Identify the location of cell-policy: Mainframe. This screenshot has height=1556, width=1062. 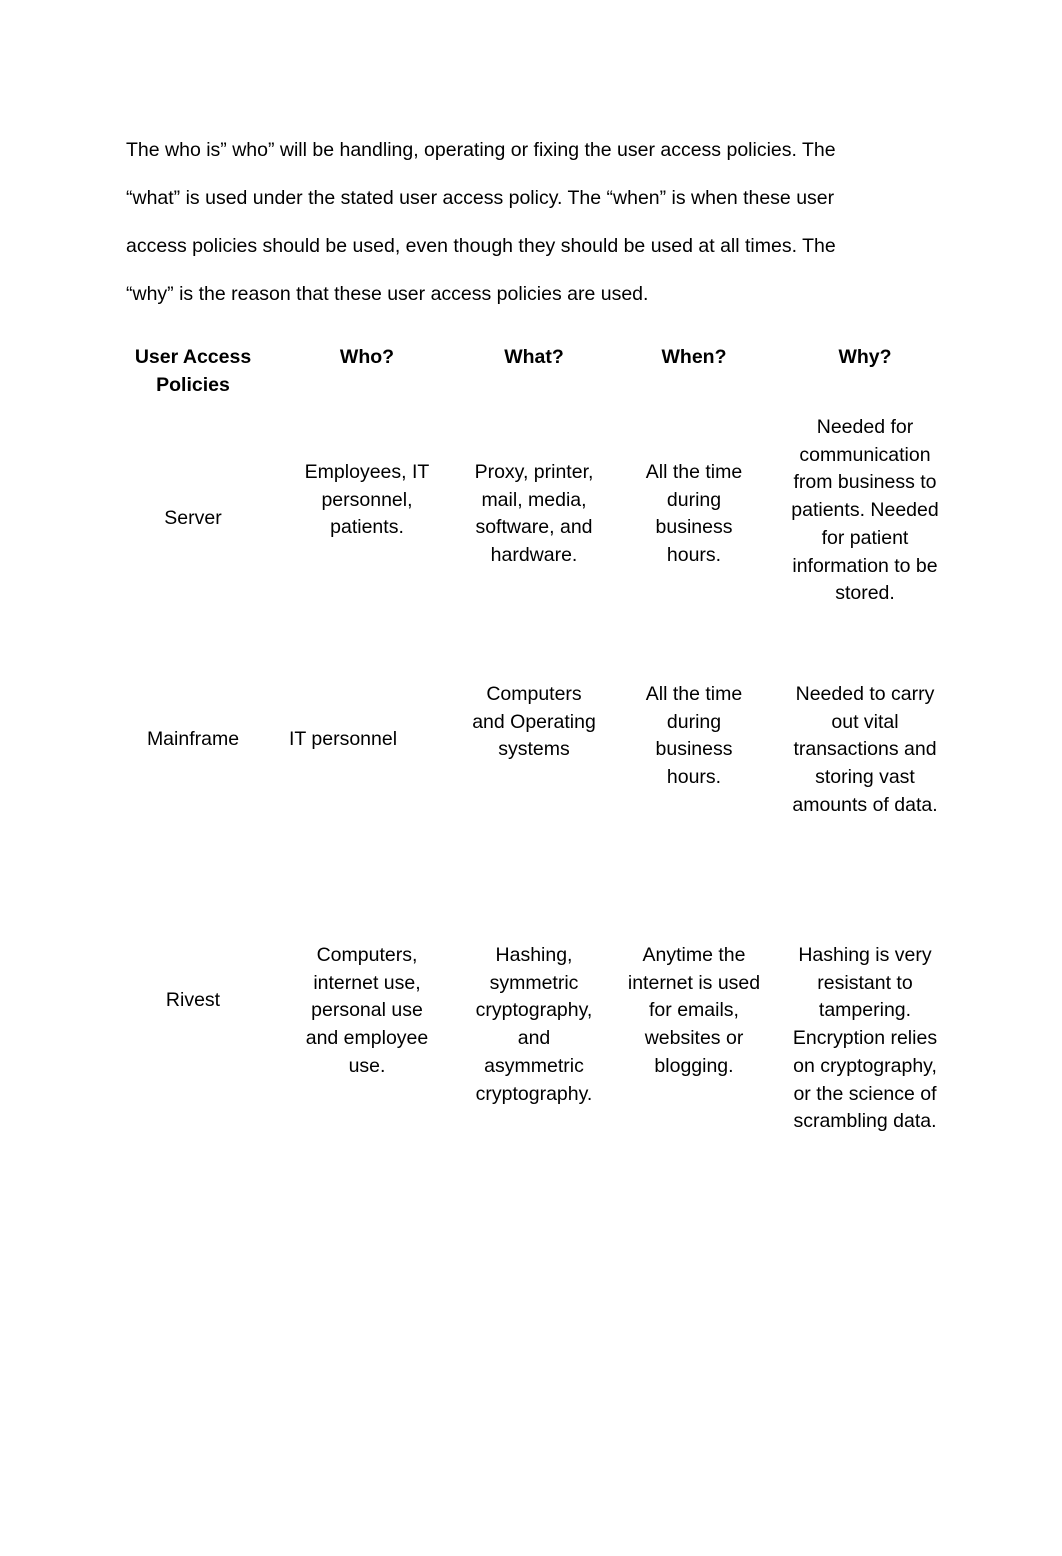
(193, 740).